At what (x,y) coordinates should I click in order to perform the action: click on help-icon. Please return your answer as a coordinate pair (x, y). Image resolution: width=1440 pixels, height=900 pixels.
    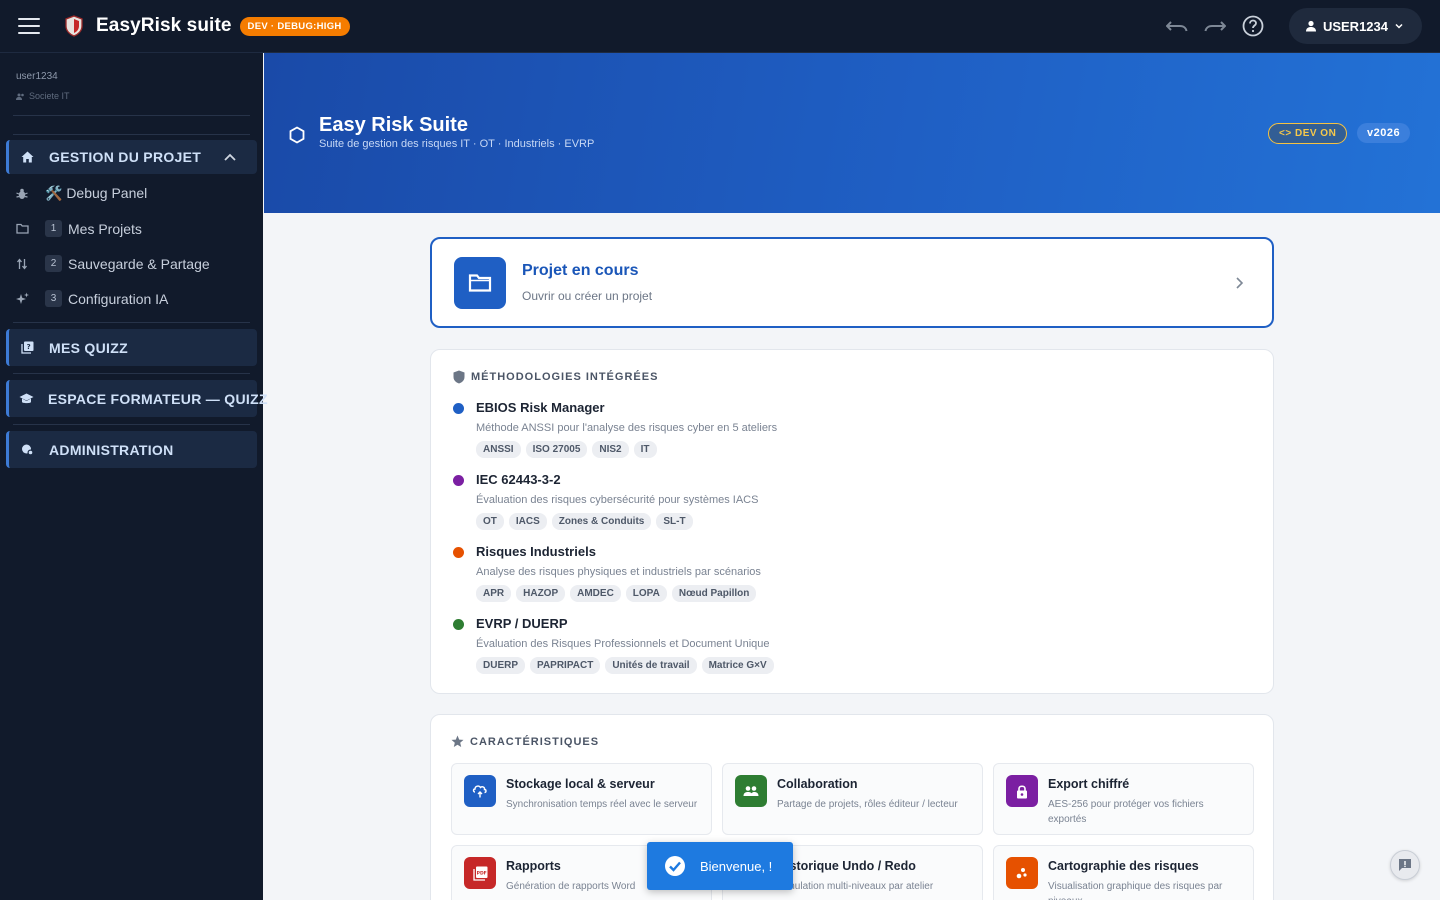
    Looking at the image, I should click on (1253, 26).